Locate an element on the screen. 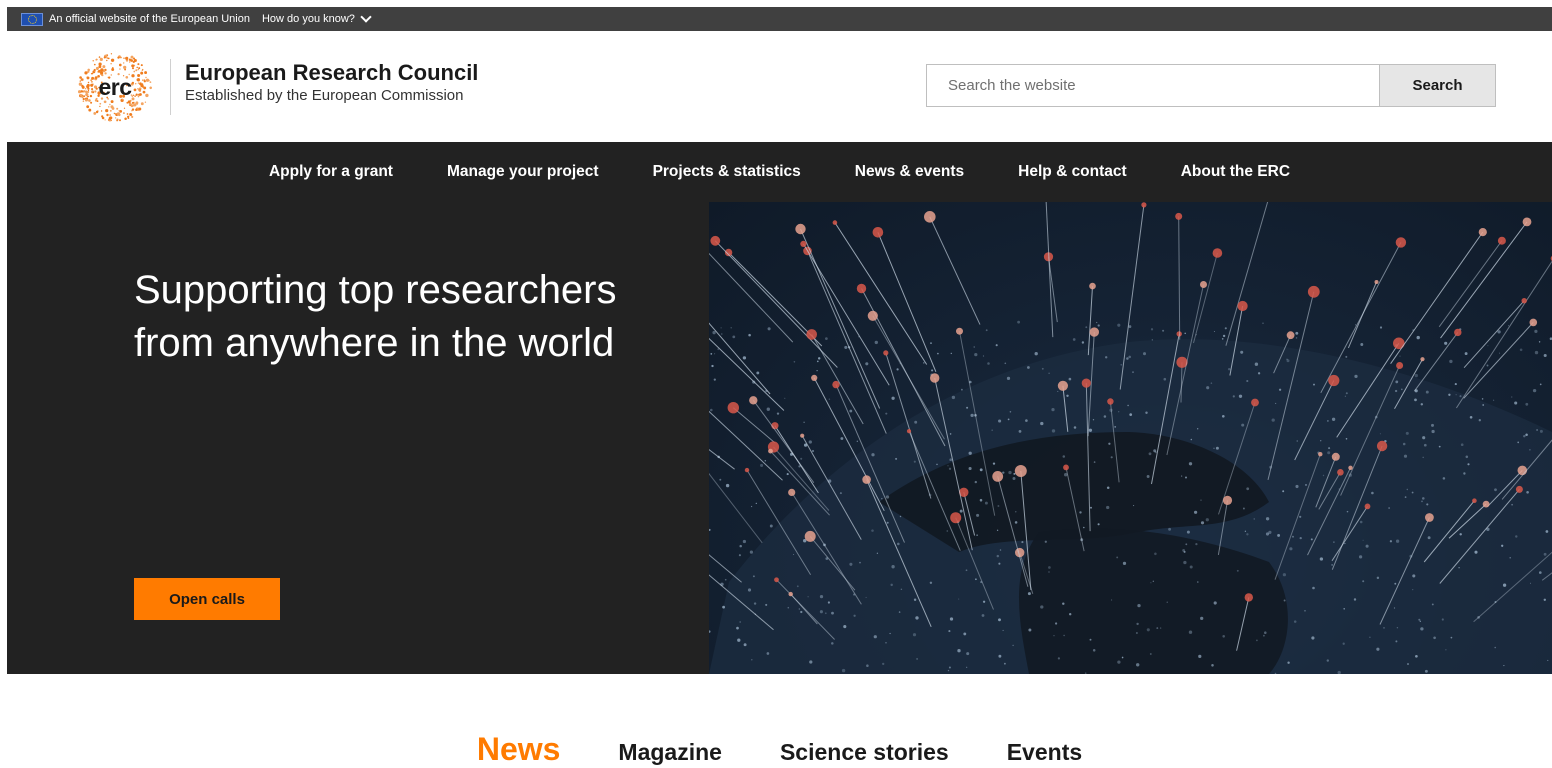 Image resolution: width=1552 pixels, height=768 pixels. open-calls-button: Open calls is located at coordinates (207, 599).